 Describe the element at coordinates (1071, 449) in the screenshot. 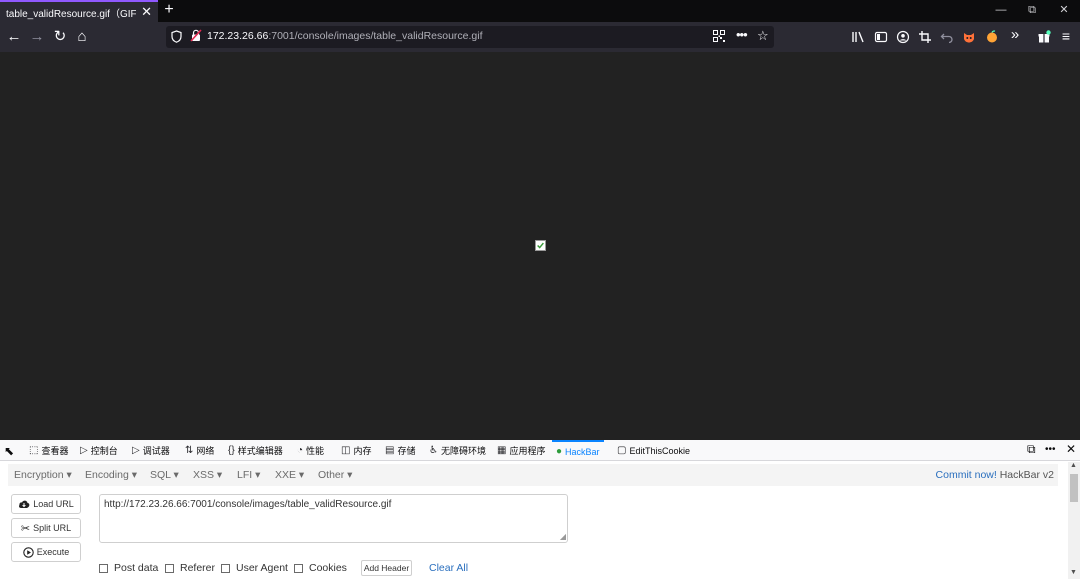

I see `devtools-close-icon: ✕` at that location.